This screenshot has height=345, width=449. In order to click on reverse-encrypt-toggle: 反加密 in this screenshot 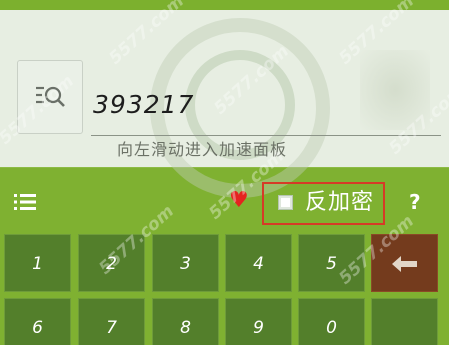, I will do `click(323, 203)`.